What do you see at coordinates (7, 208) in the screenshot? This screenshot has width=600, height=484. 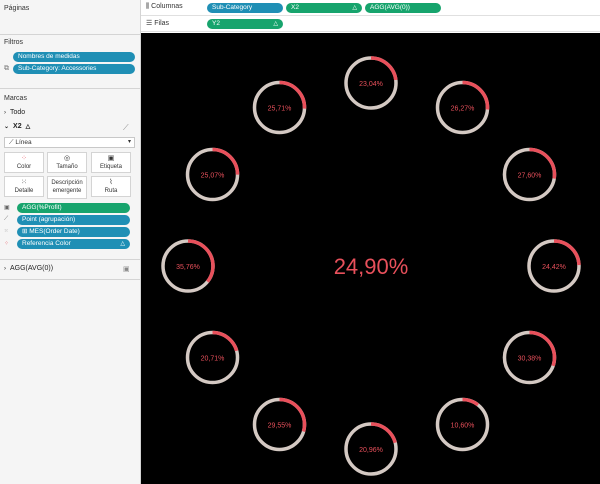 I see `label-field-icon: ▣` at bounding box center [7, 208].